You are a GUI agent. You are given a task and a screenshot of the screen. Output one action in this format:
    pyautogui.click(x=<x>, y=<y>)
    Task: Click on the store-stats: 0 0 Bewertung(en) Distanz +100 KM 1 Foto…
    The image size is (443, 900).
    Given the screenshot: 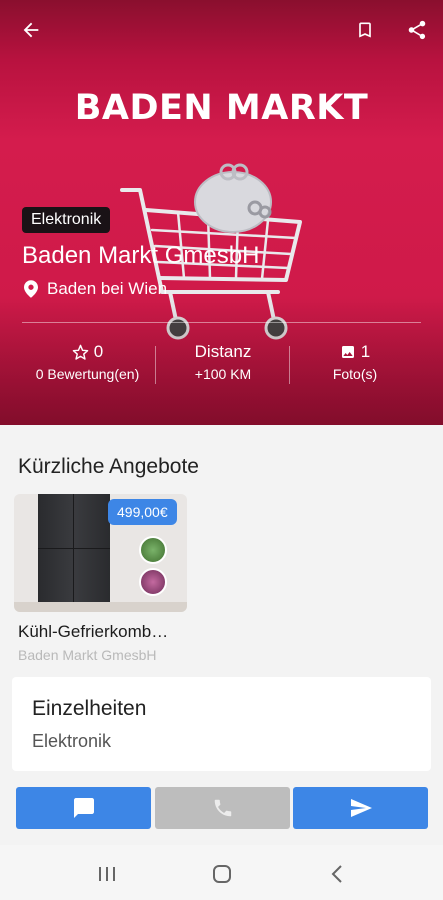 What is the action you would take?
    pyautogui.click(x=221, y=365)
    